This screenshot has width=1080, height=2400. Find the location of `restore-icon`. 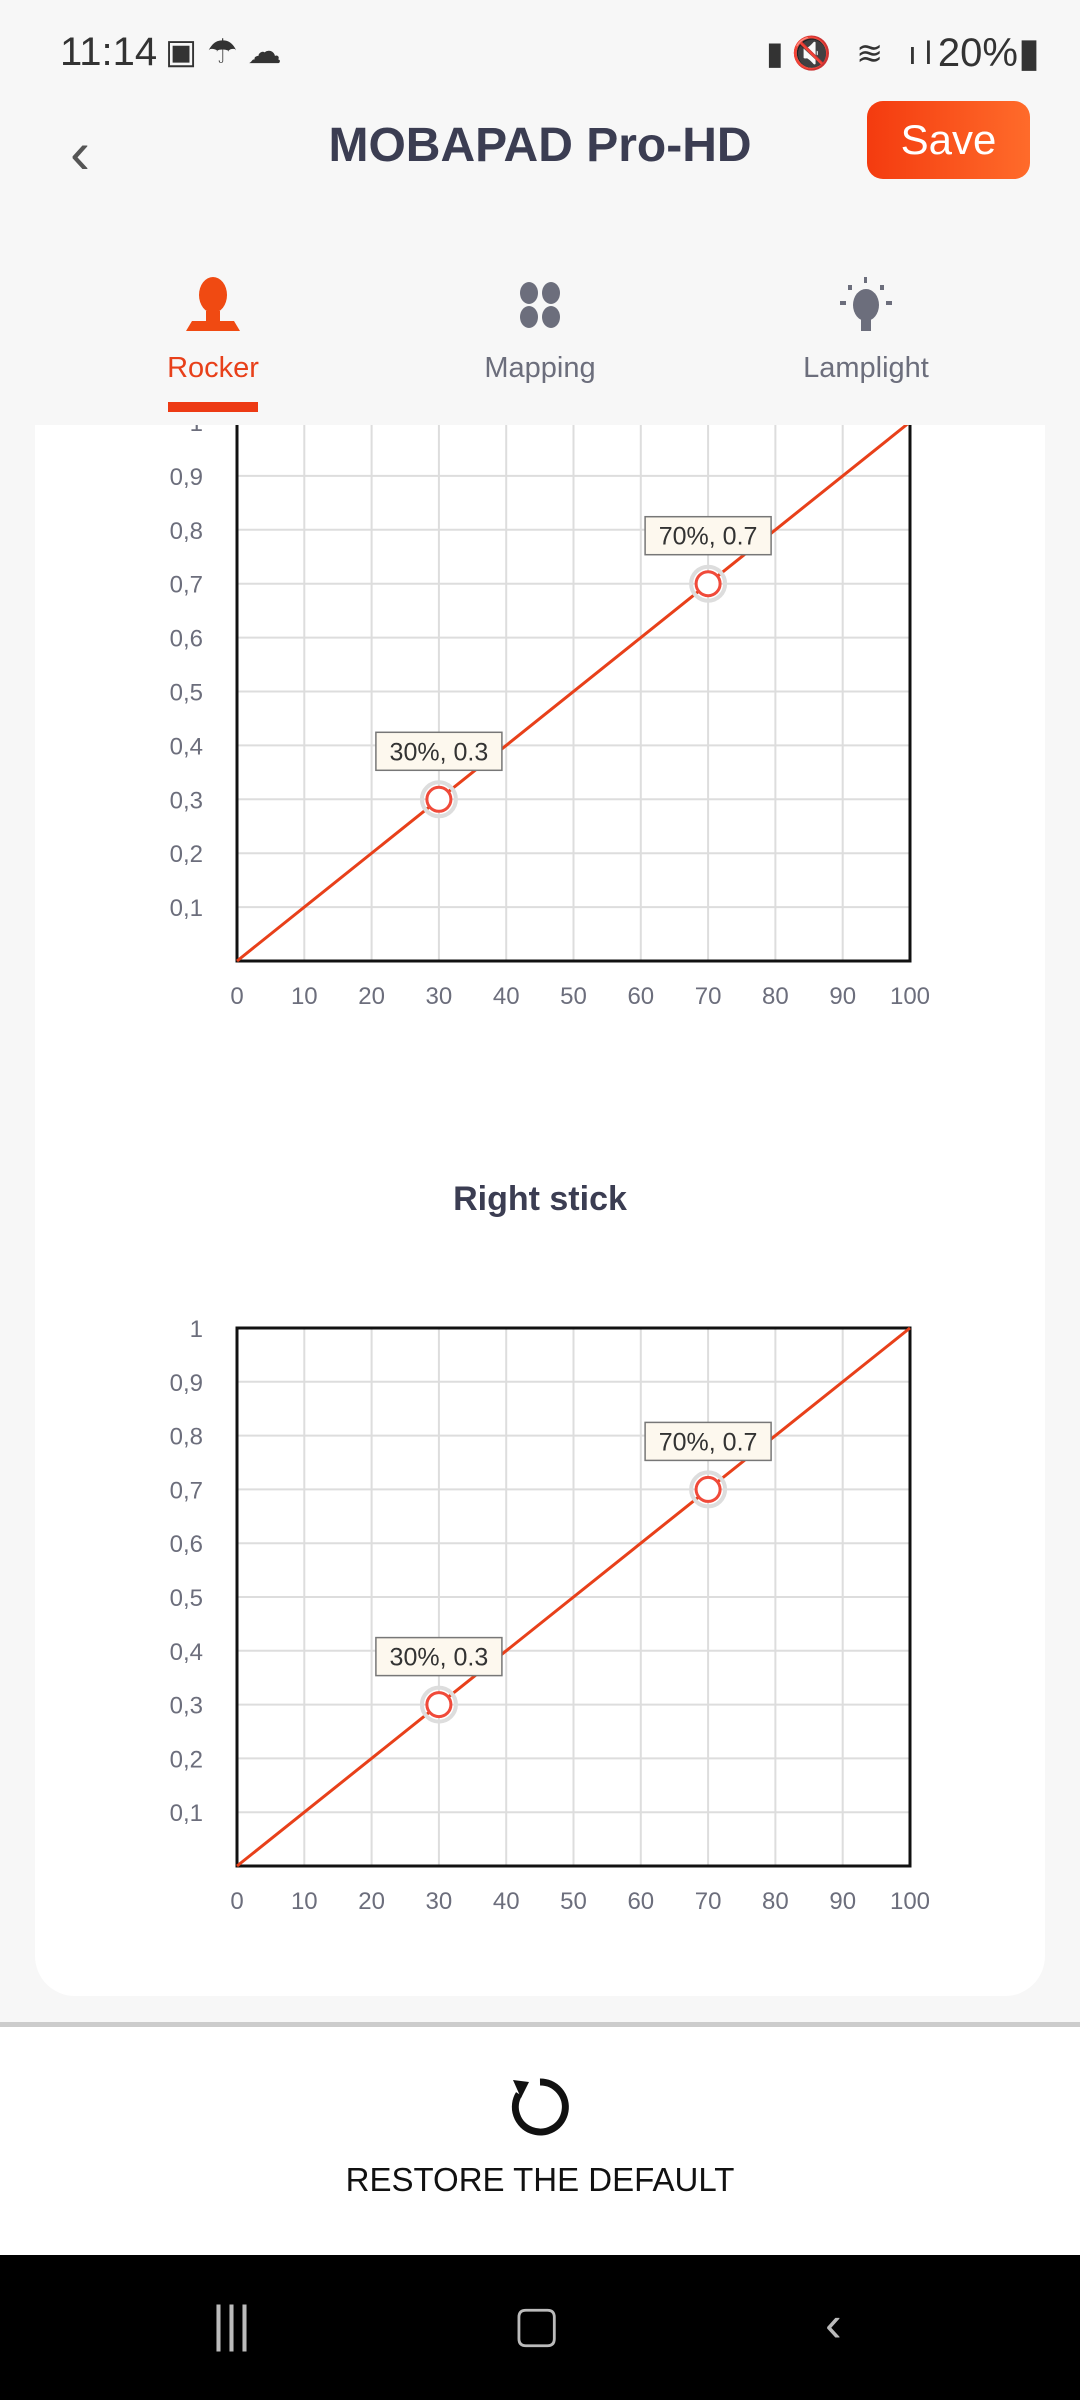

restore-icon is located at coordinates (540, 2107).